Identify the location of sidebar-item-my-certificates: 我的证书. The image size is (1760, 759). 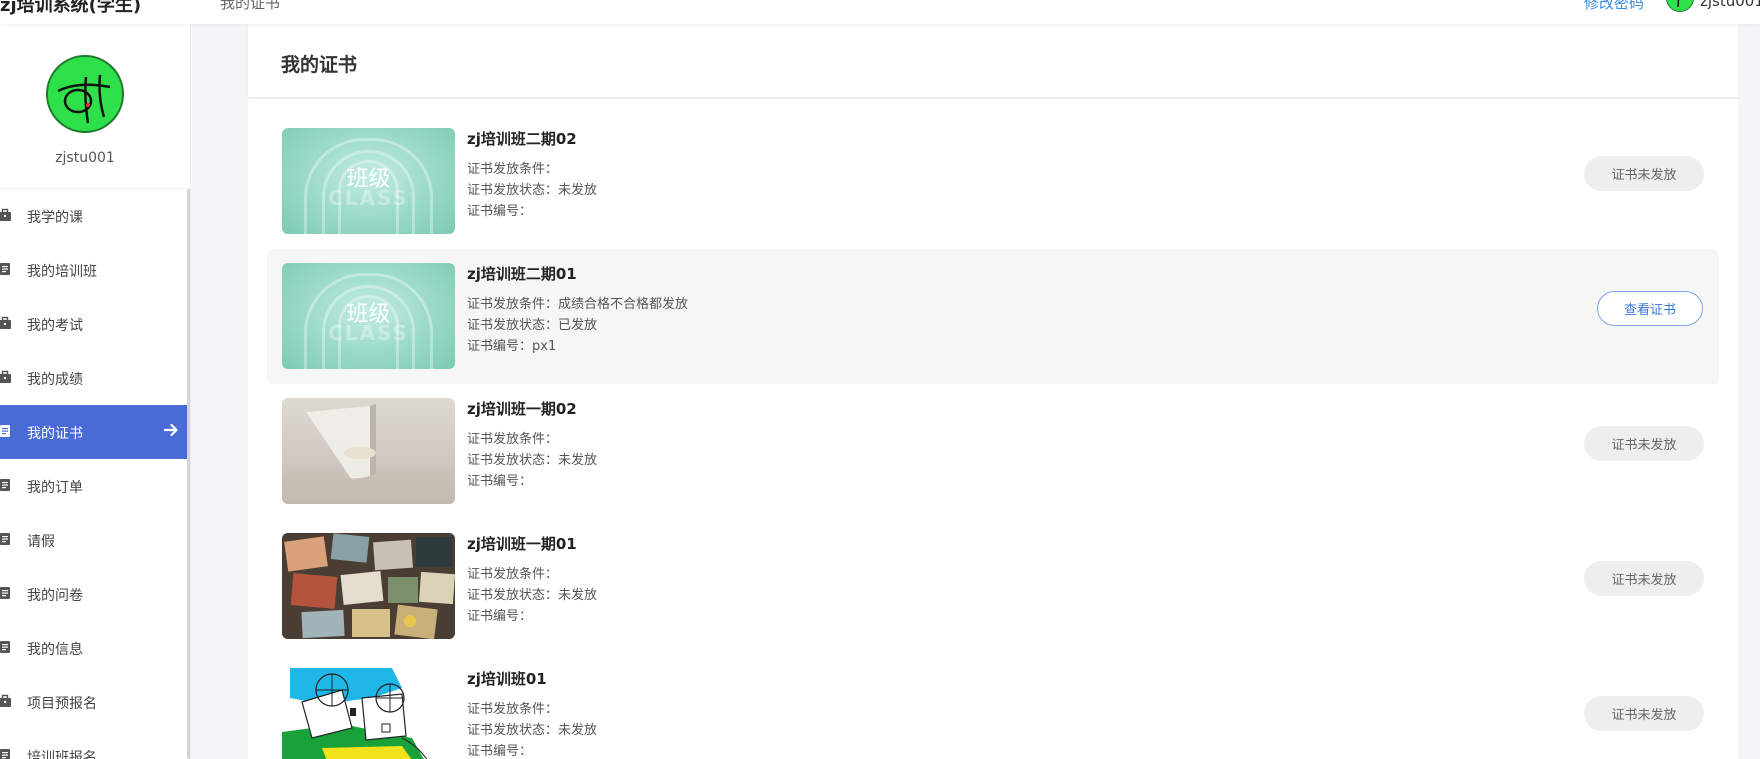
(93, 432).